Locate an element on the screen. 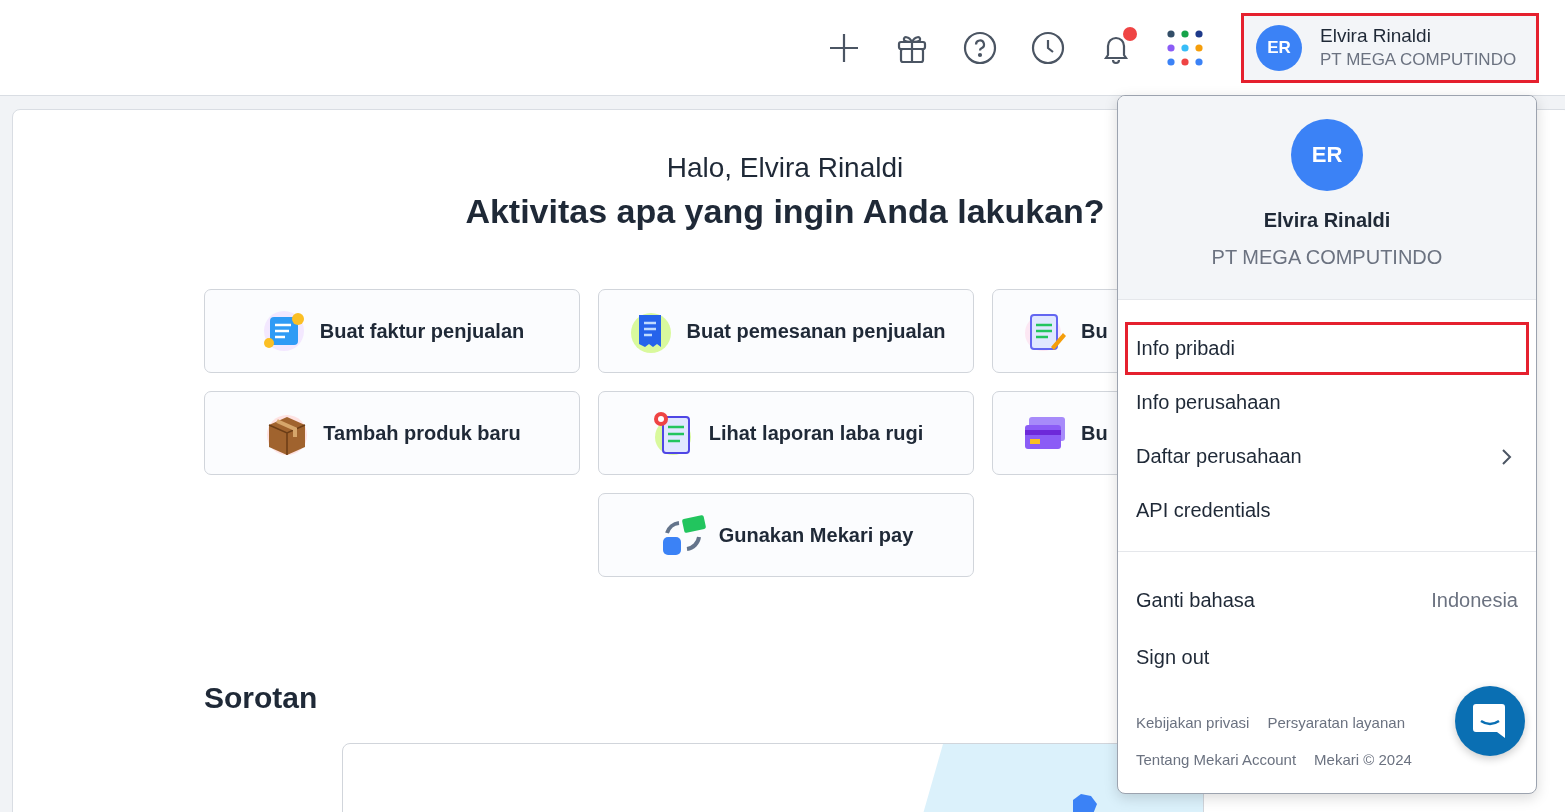  action-card: Lihat laporan laba rugi is located at coordinates (786, 433).